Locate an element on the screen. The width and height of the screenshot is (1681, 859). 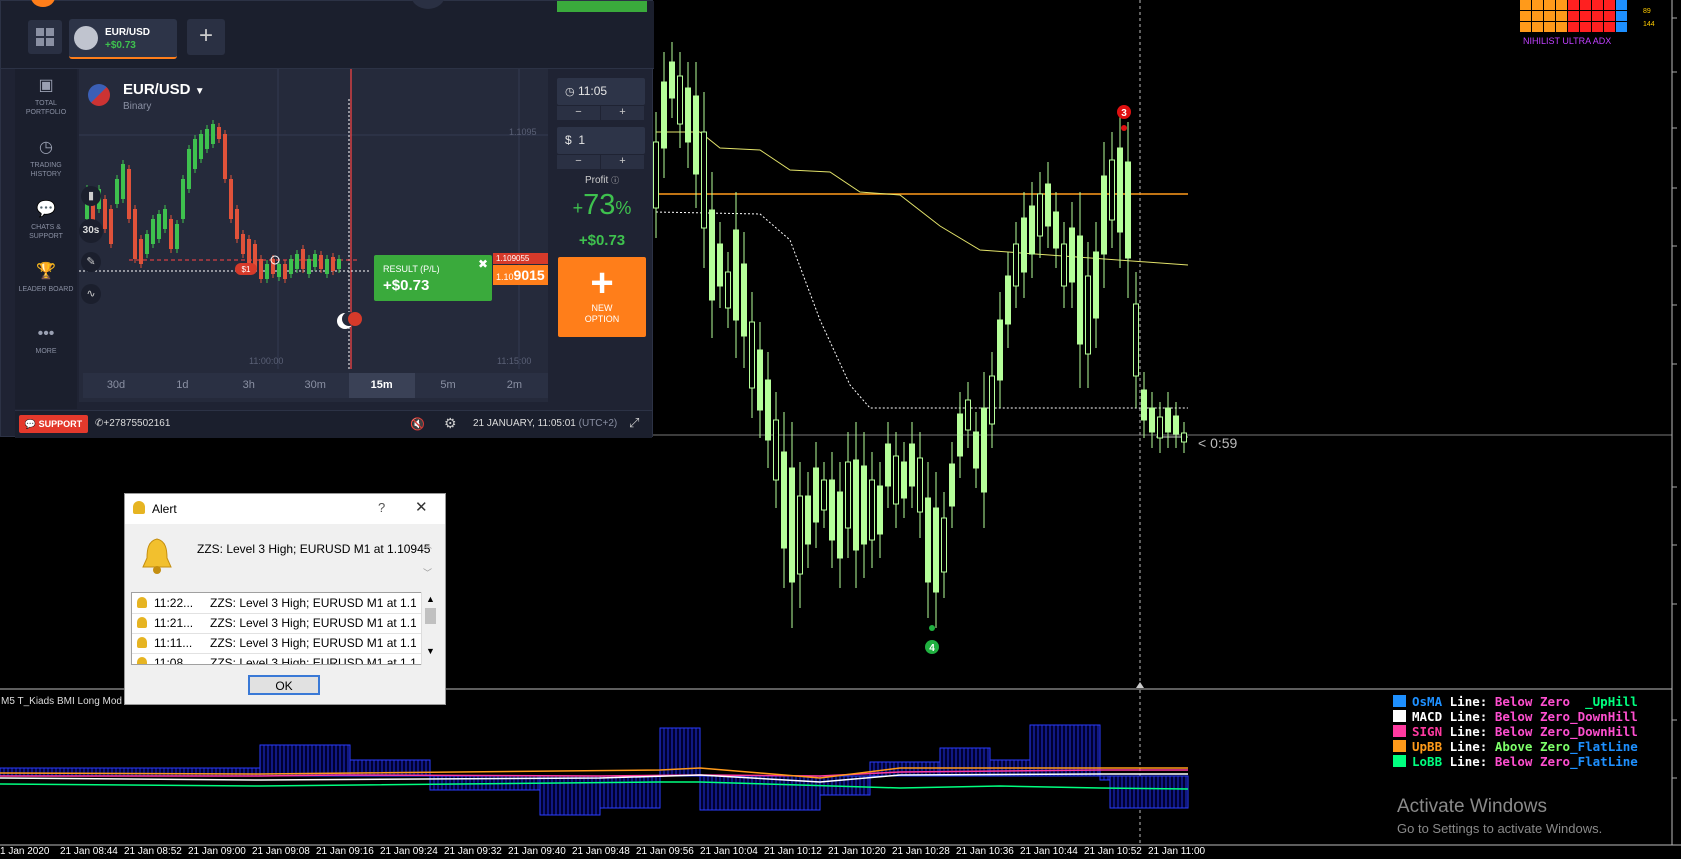
legend-row-osma: OsMA Line: Below Zero _UpHill is located at coordinates (1515, 701).